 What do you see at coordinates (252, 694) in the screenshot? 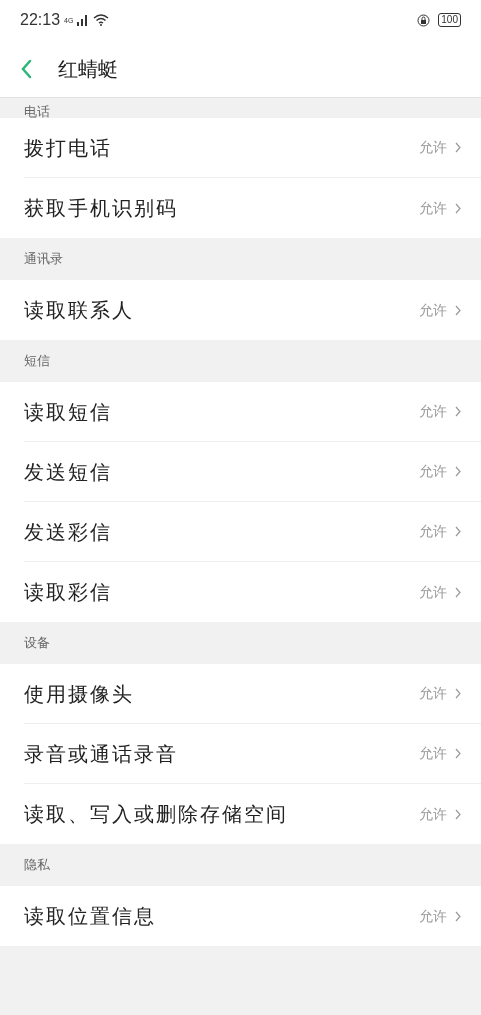
I see `permission-row: 使用摄像头 允许` at bounding box center [252, 694].